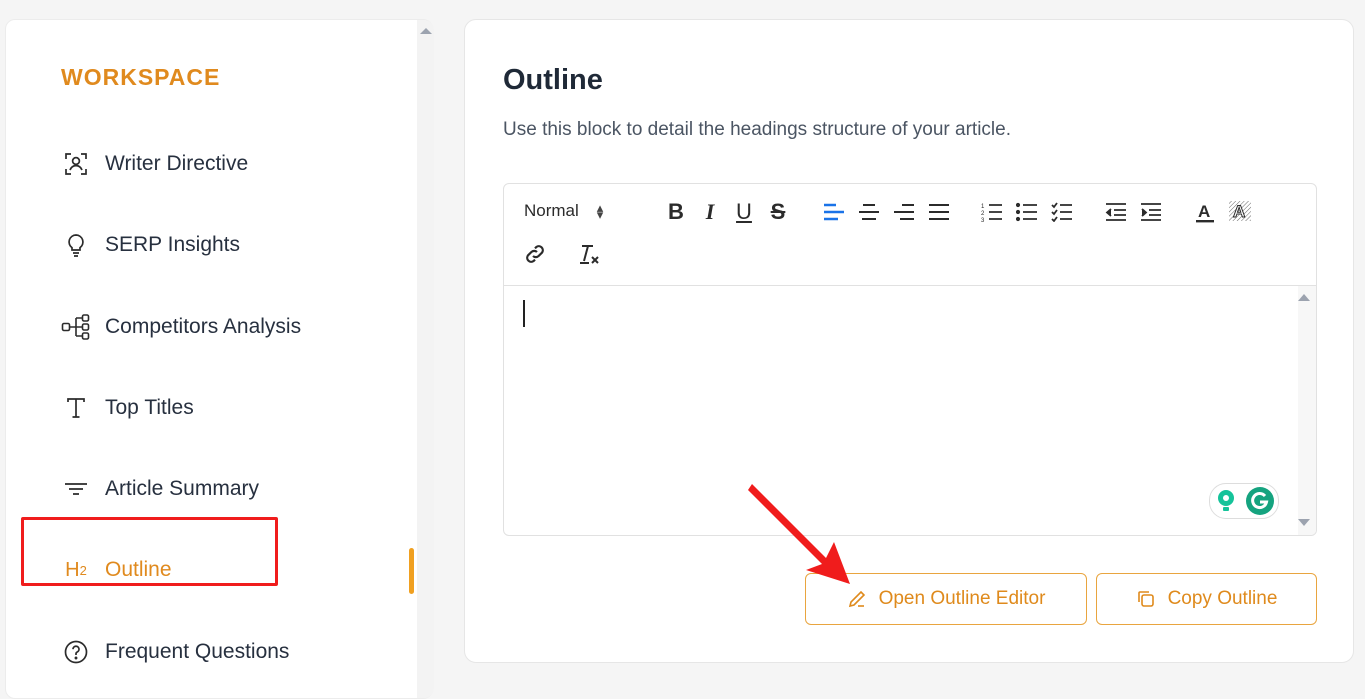  I want to click on strike-button: S, so click(778, 212).